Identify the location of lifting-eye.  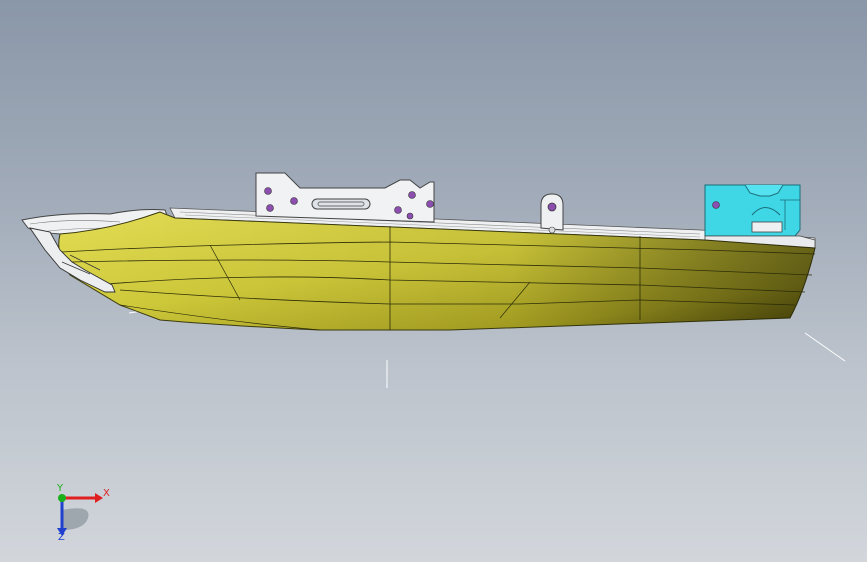
(552, 213).